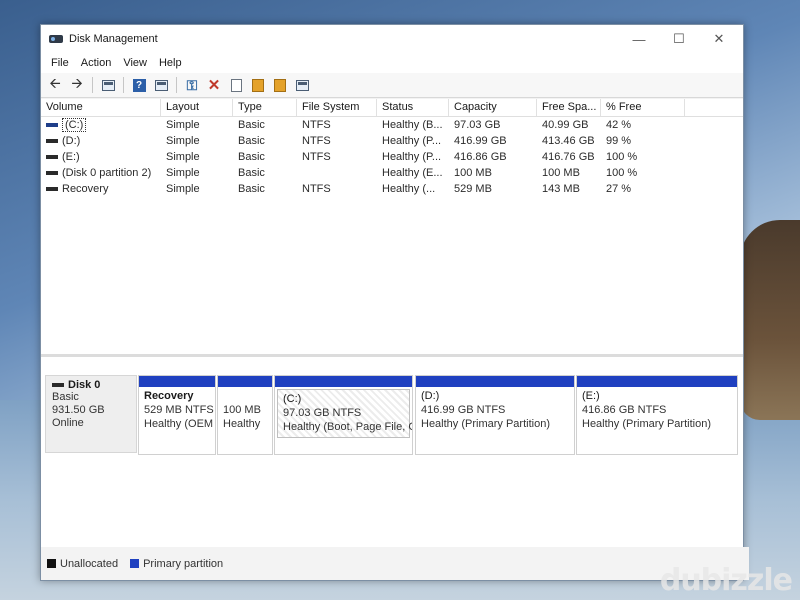 The image size is (800, 600). What do you see at coordinates (183, 563) in the screenshot?
I see `legend-primary-label: Primary partition` at bounding box center [183, 563].